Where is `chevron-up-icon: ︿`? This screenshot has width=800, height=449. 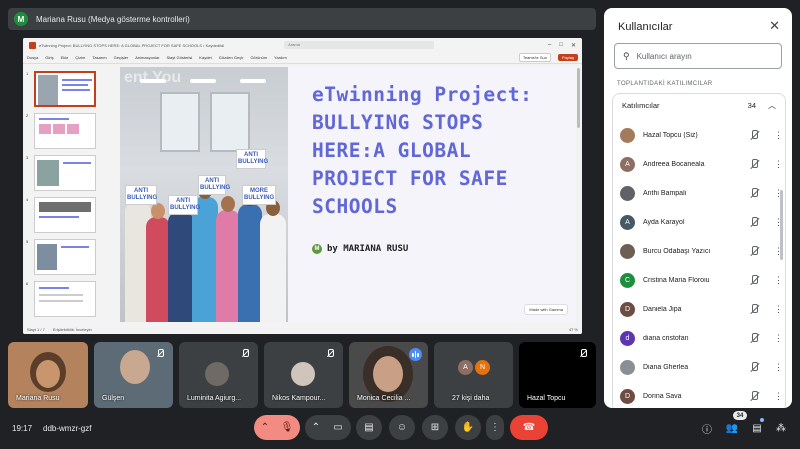 chevron-up-icon: ︿ is located at coordinates (772, 105).